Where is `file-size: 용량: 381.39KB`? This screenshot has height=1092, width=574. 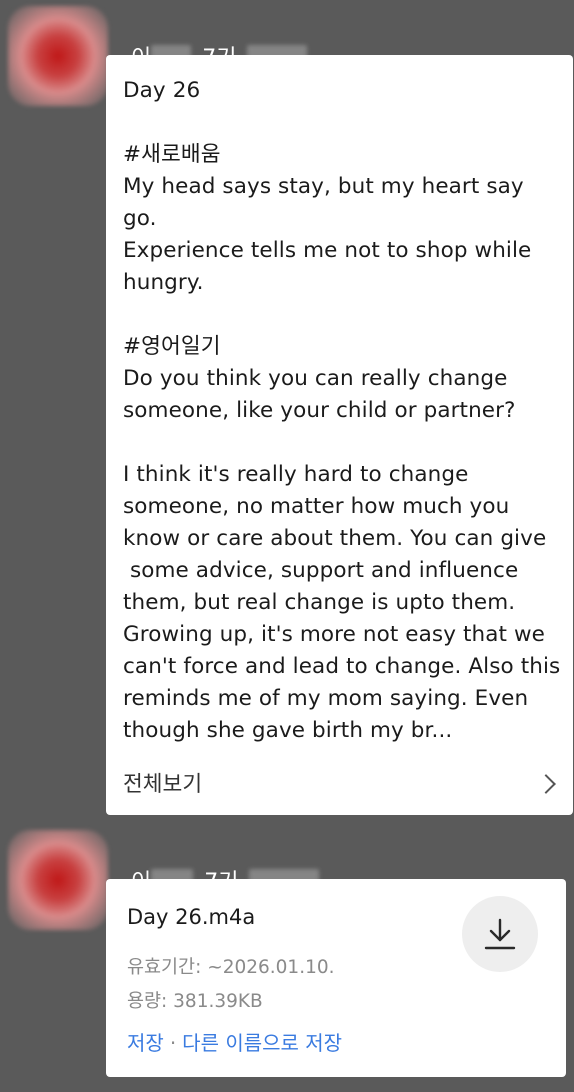
file-size: 용량: 381.39KB is located at coordinates (195, 1001).